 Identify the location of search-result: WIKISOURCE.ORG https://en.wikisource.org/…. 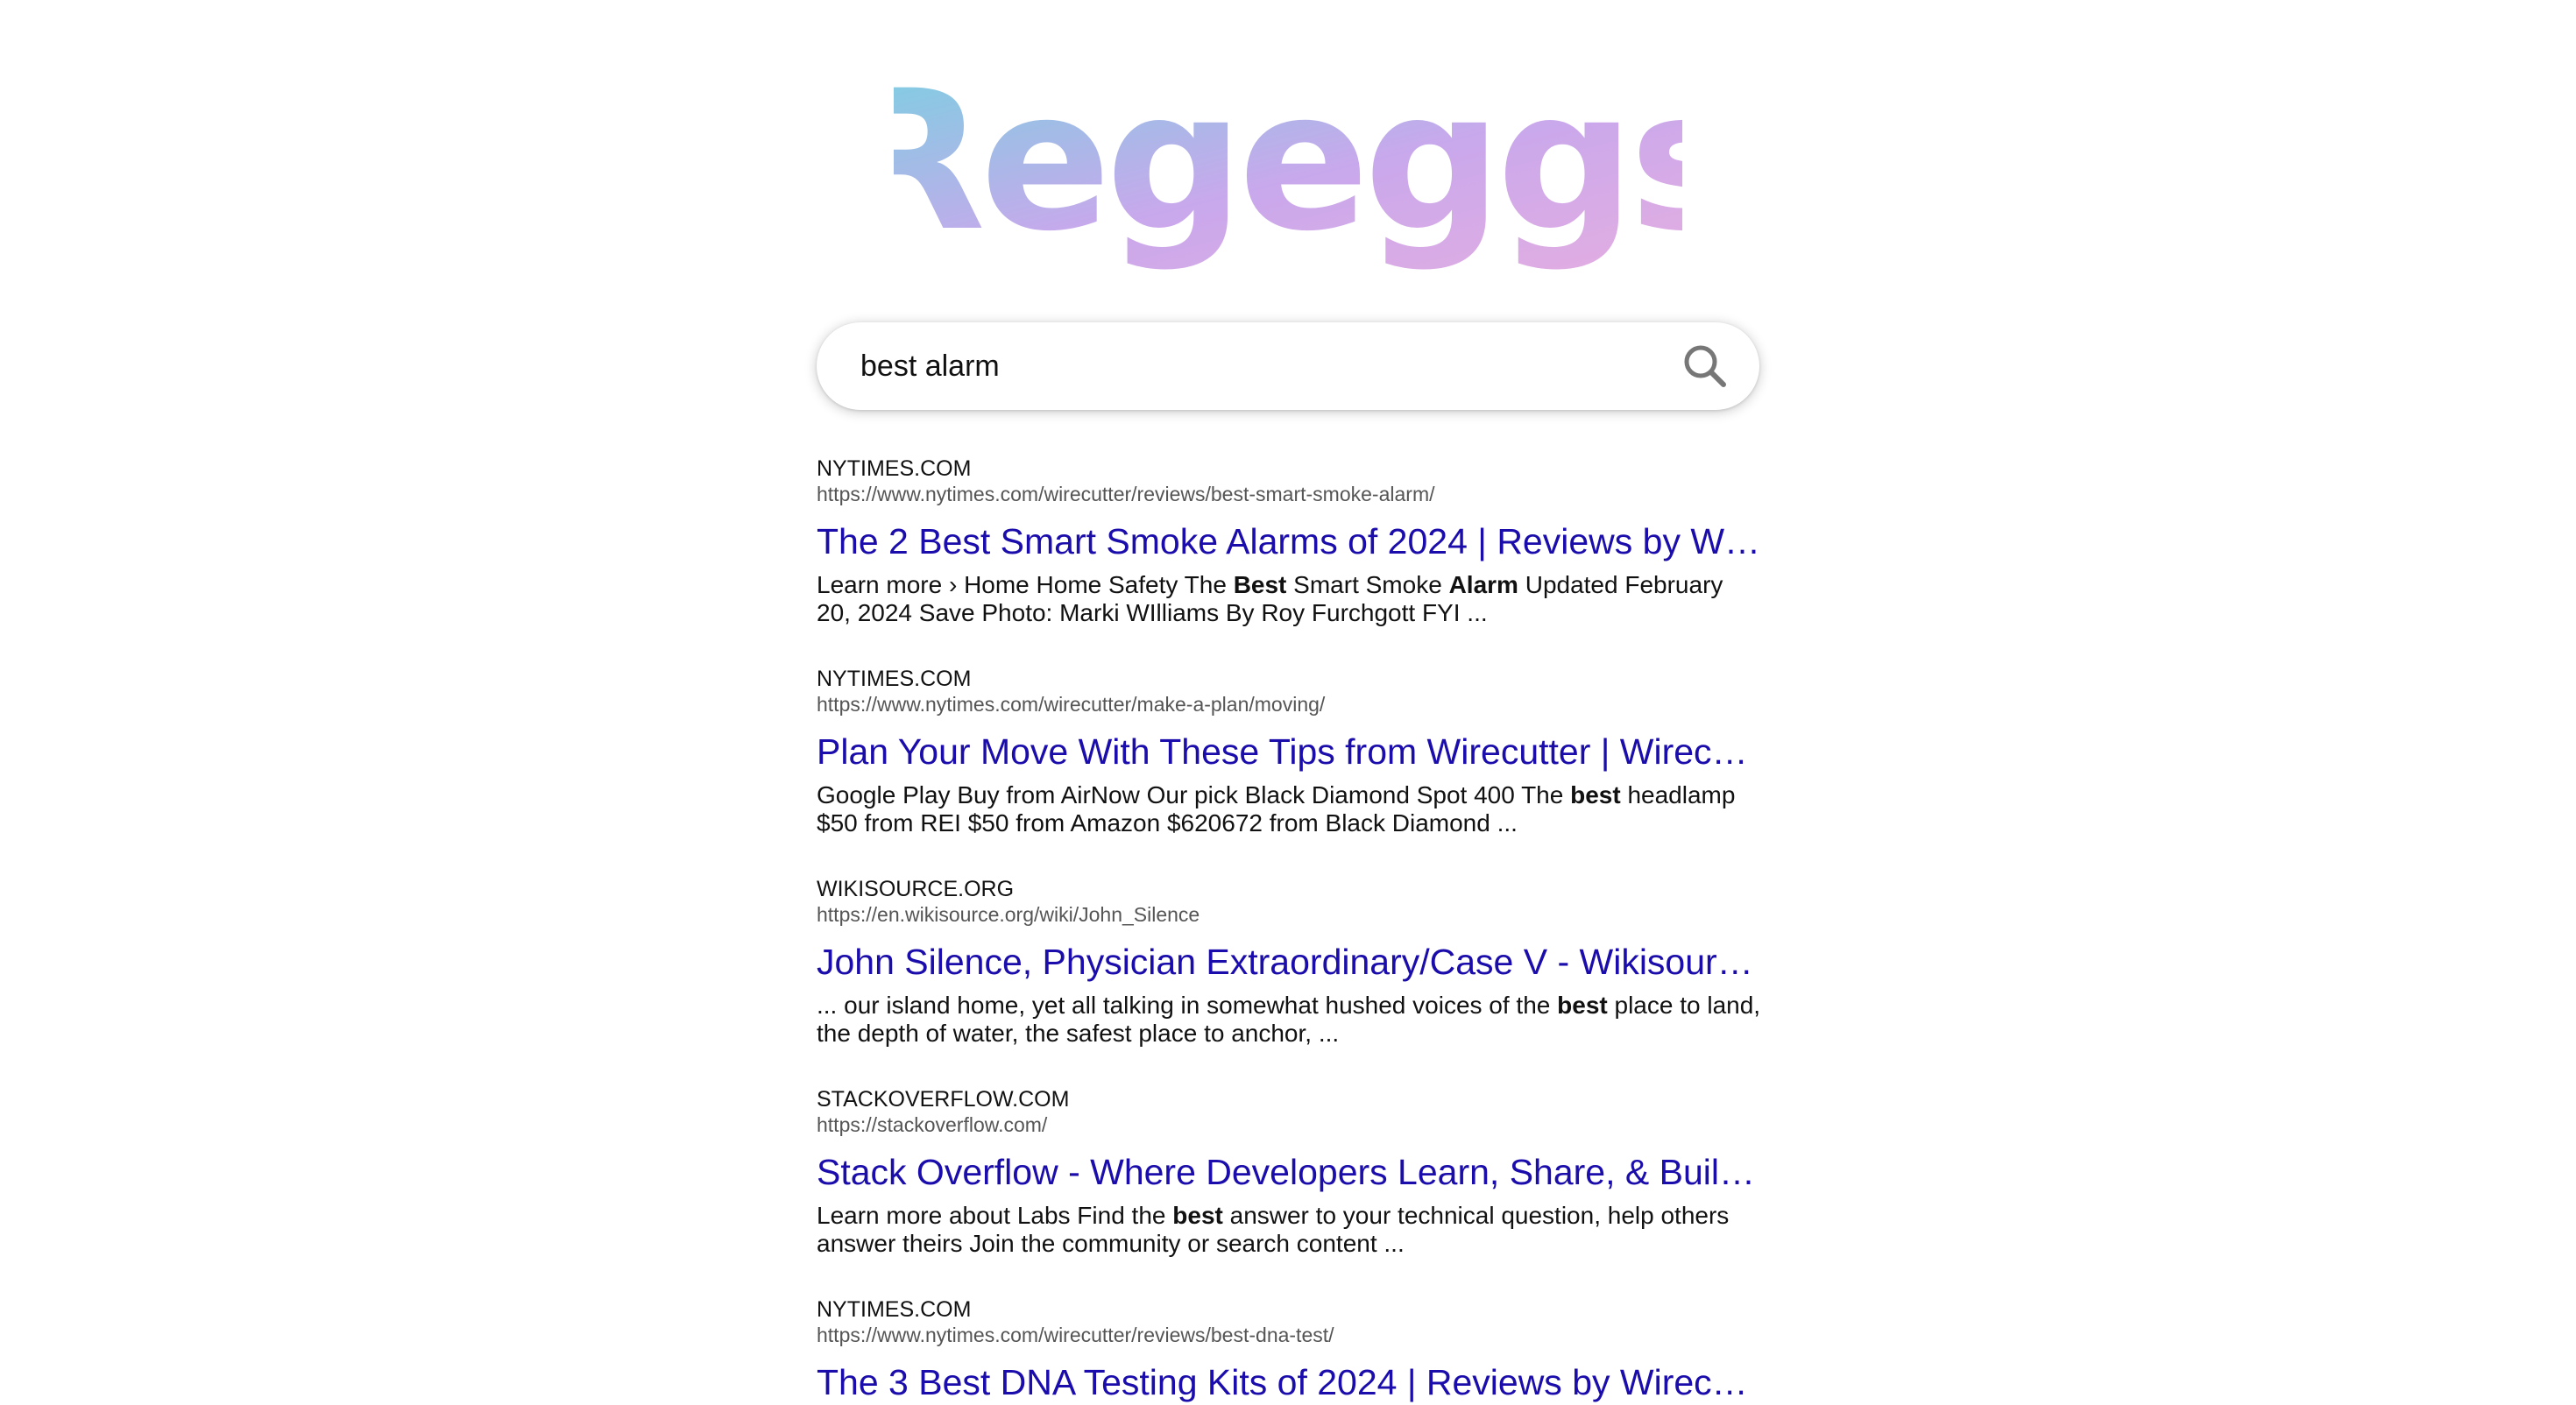
(1294, 962).